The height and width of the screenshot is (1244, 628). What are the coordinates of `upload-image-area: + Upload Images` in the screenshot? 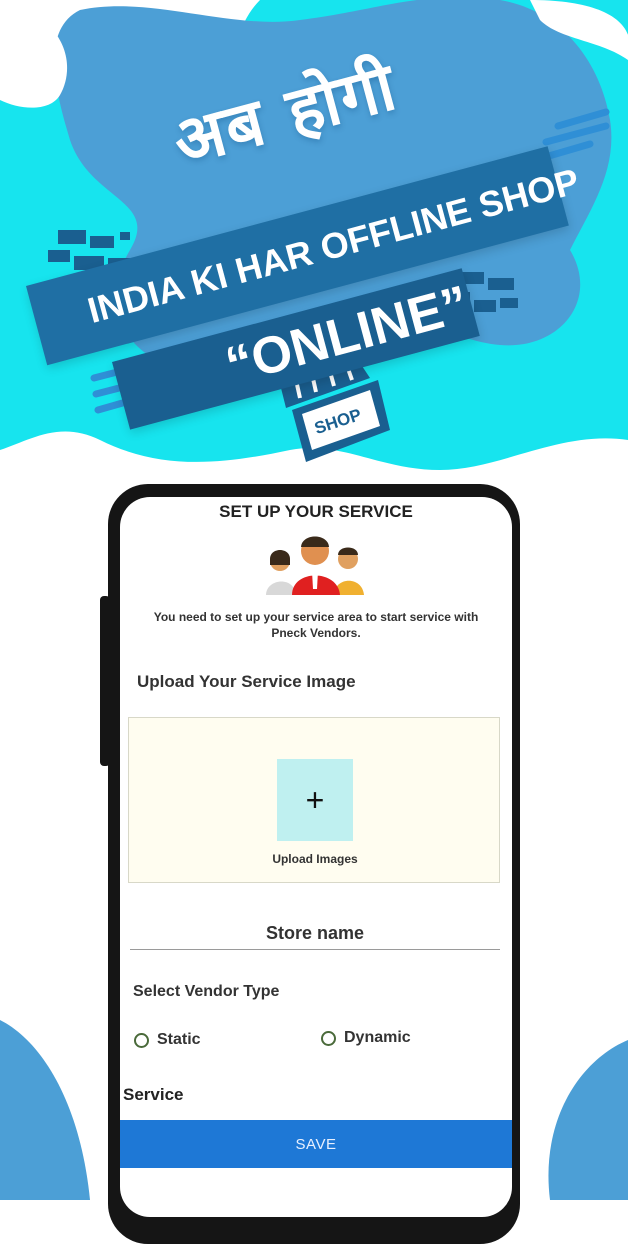 It's located at (314, 800).